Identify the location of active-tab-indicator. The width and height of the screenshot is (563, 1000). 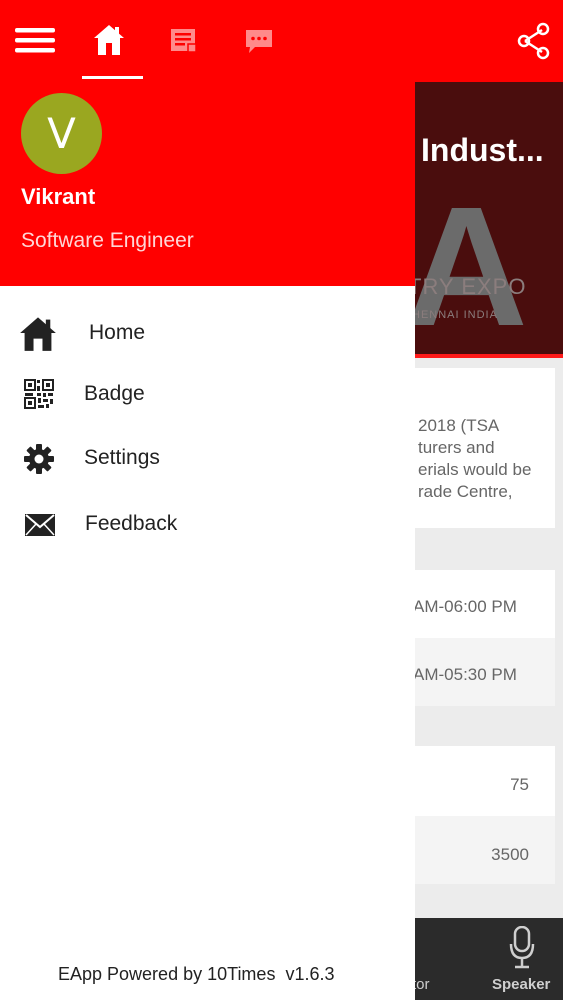
(112, 77).